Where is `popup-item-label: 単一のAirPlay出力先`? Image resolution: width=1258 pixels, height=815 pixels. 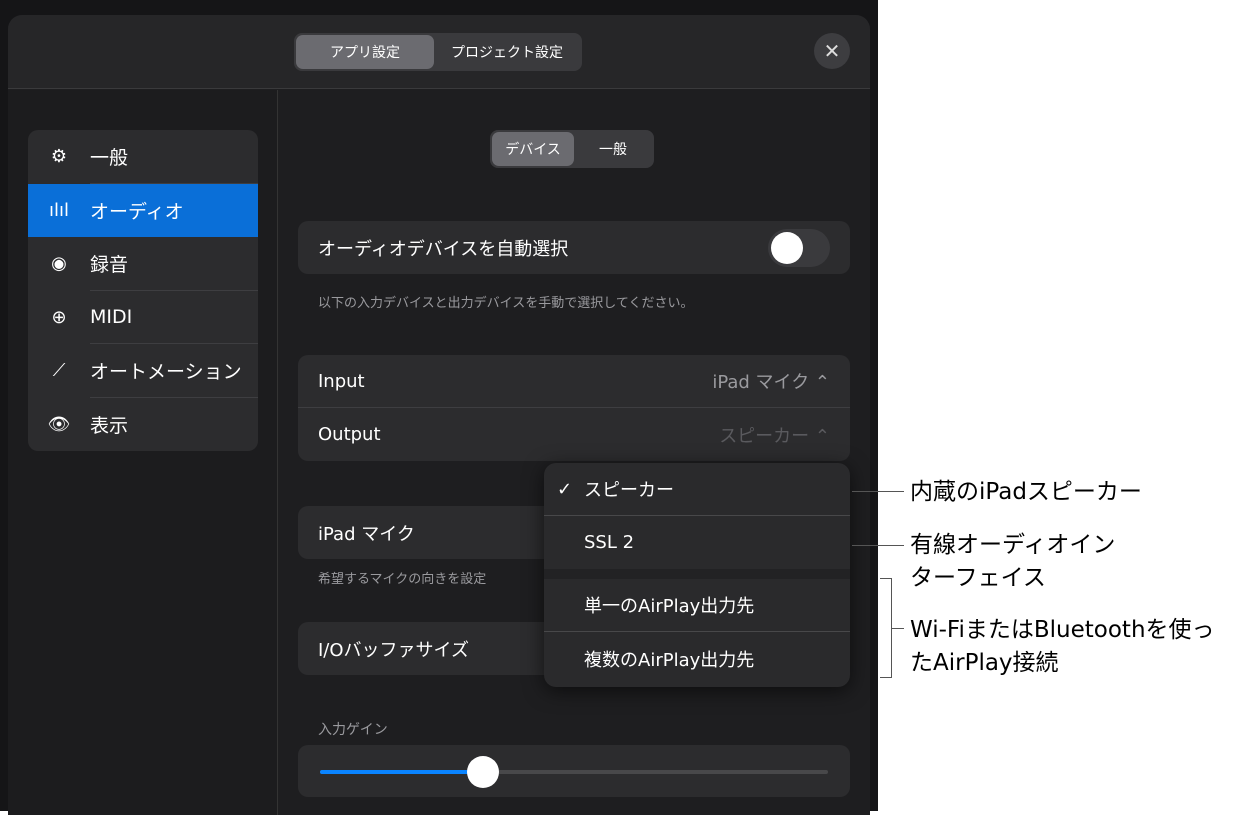
popup-item-label: 単一のAirPlay出力先 is located at coordinates (669, 606).